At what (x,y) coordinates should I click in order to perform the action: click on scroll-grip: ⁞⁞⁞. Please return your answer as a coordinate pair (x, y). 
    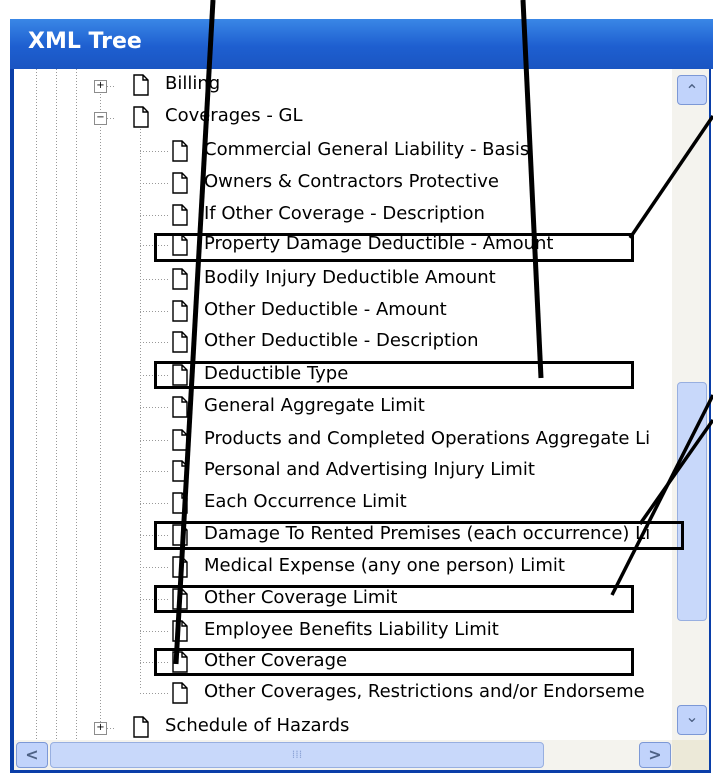
    Looking at the image, I should click on (297, 754).